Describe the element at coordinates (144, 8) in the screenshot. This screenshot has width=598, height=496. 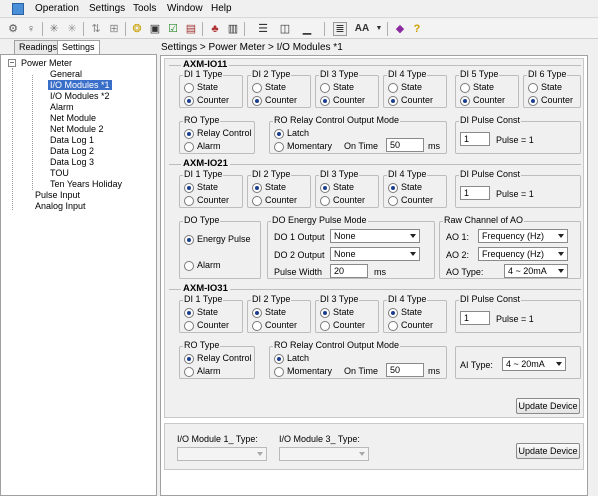
I see `menu-tools: Tools` at that location.